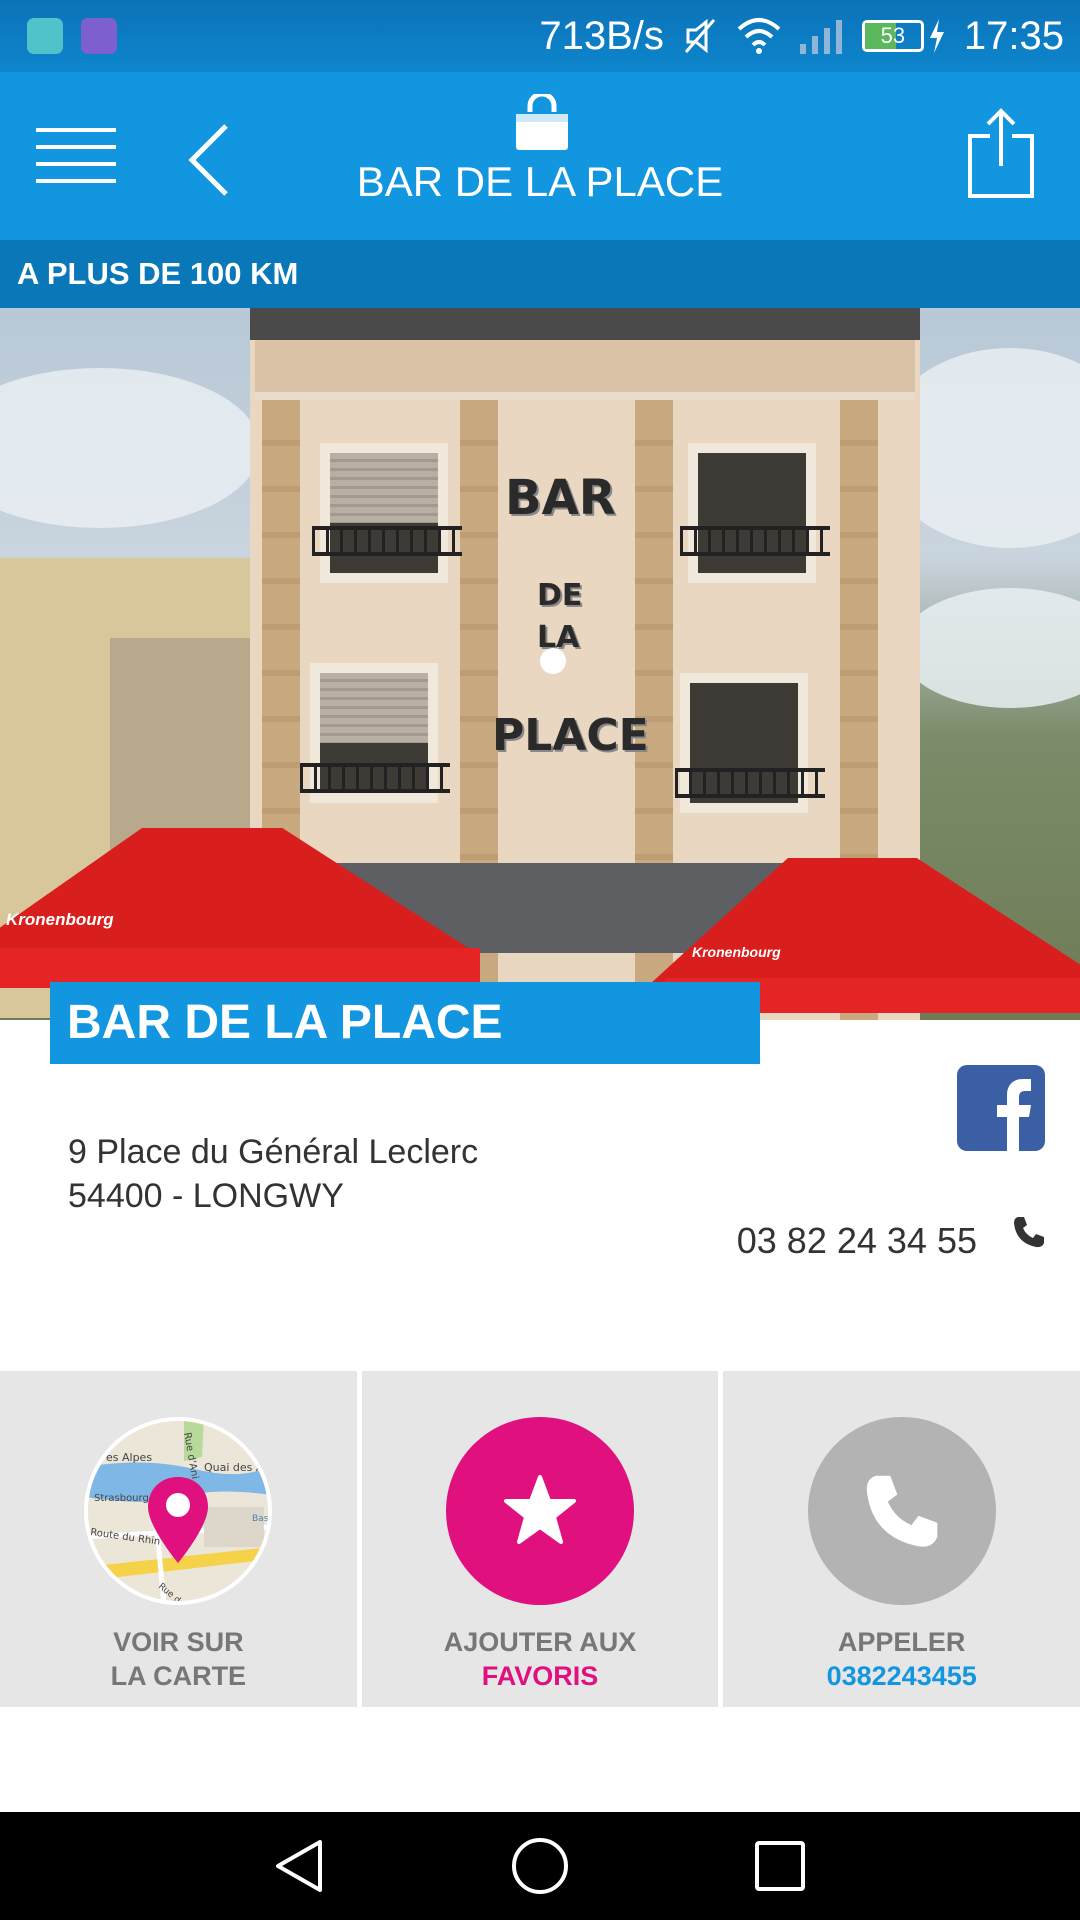 This screenshot has width=1080, height=1920. I want to click on phone-icon, so click(1029, 1232).